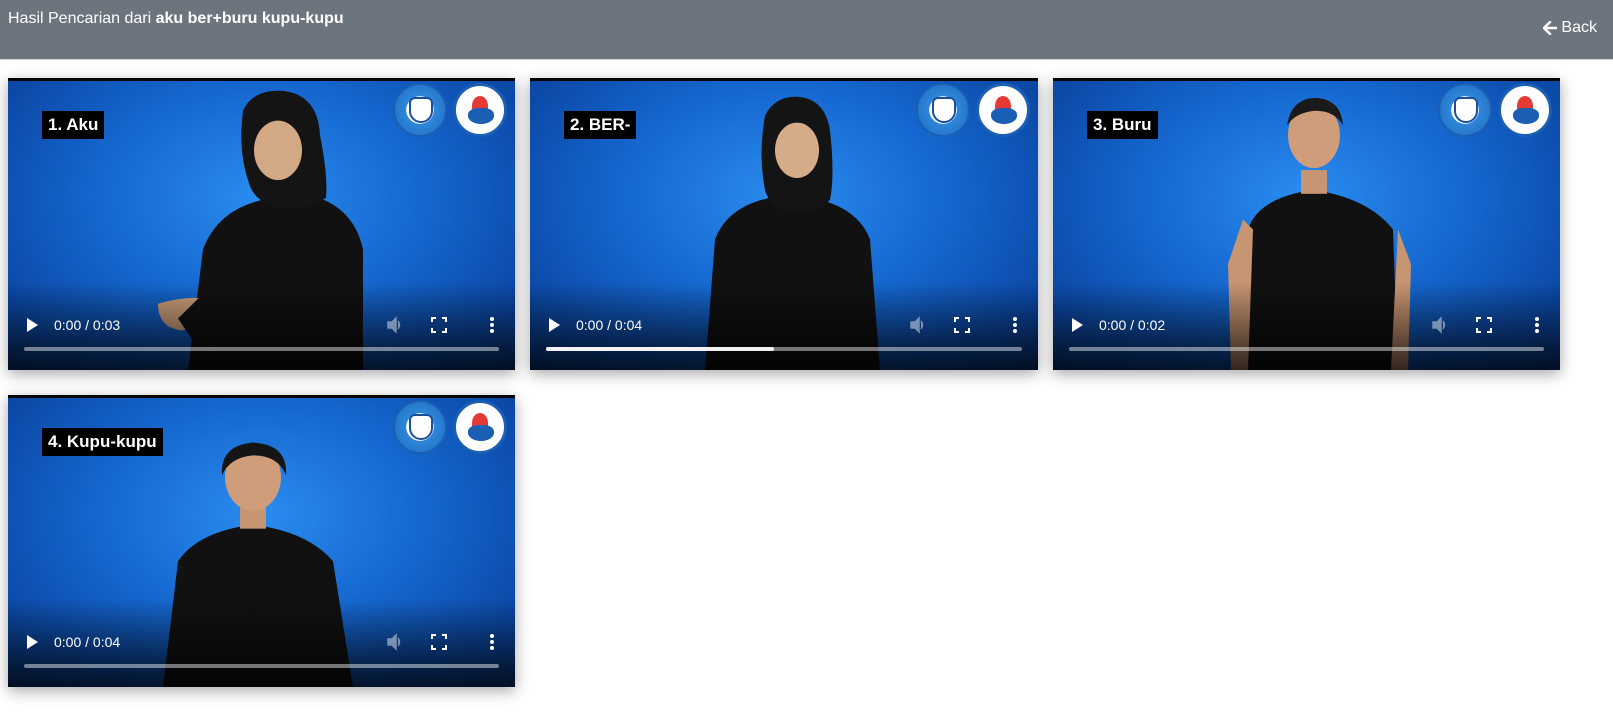 The width and height of the screenshot is (1613, 718). Describe the element at coordinates (261, 224) in the screenshot. I see `video-player: 1. Aku 0:00 / 0:03` at that location.